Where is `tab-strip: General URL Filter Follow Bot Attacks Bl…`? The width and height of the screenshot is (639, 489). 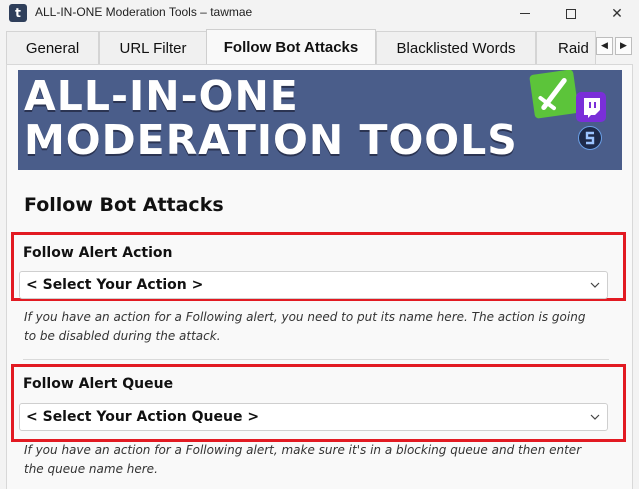 tab-strip: General URL Filter Follow Bot Attacks Bl… is located at coordinates (319, 45).